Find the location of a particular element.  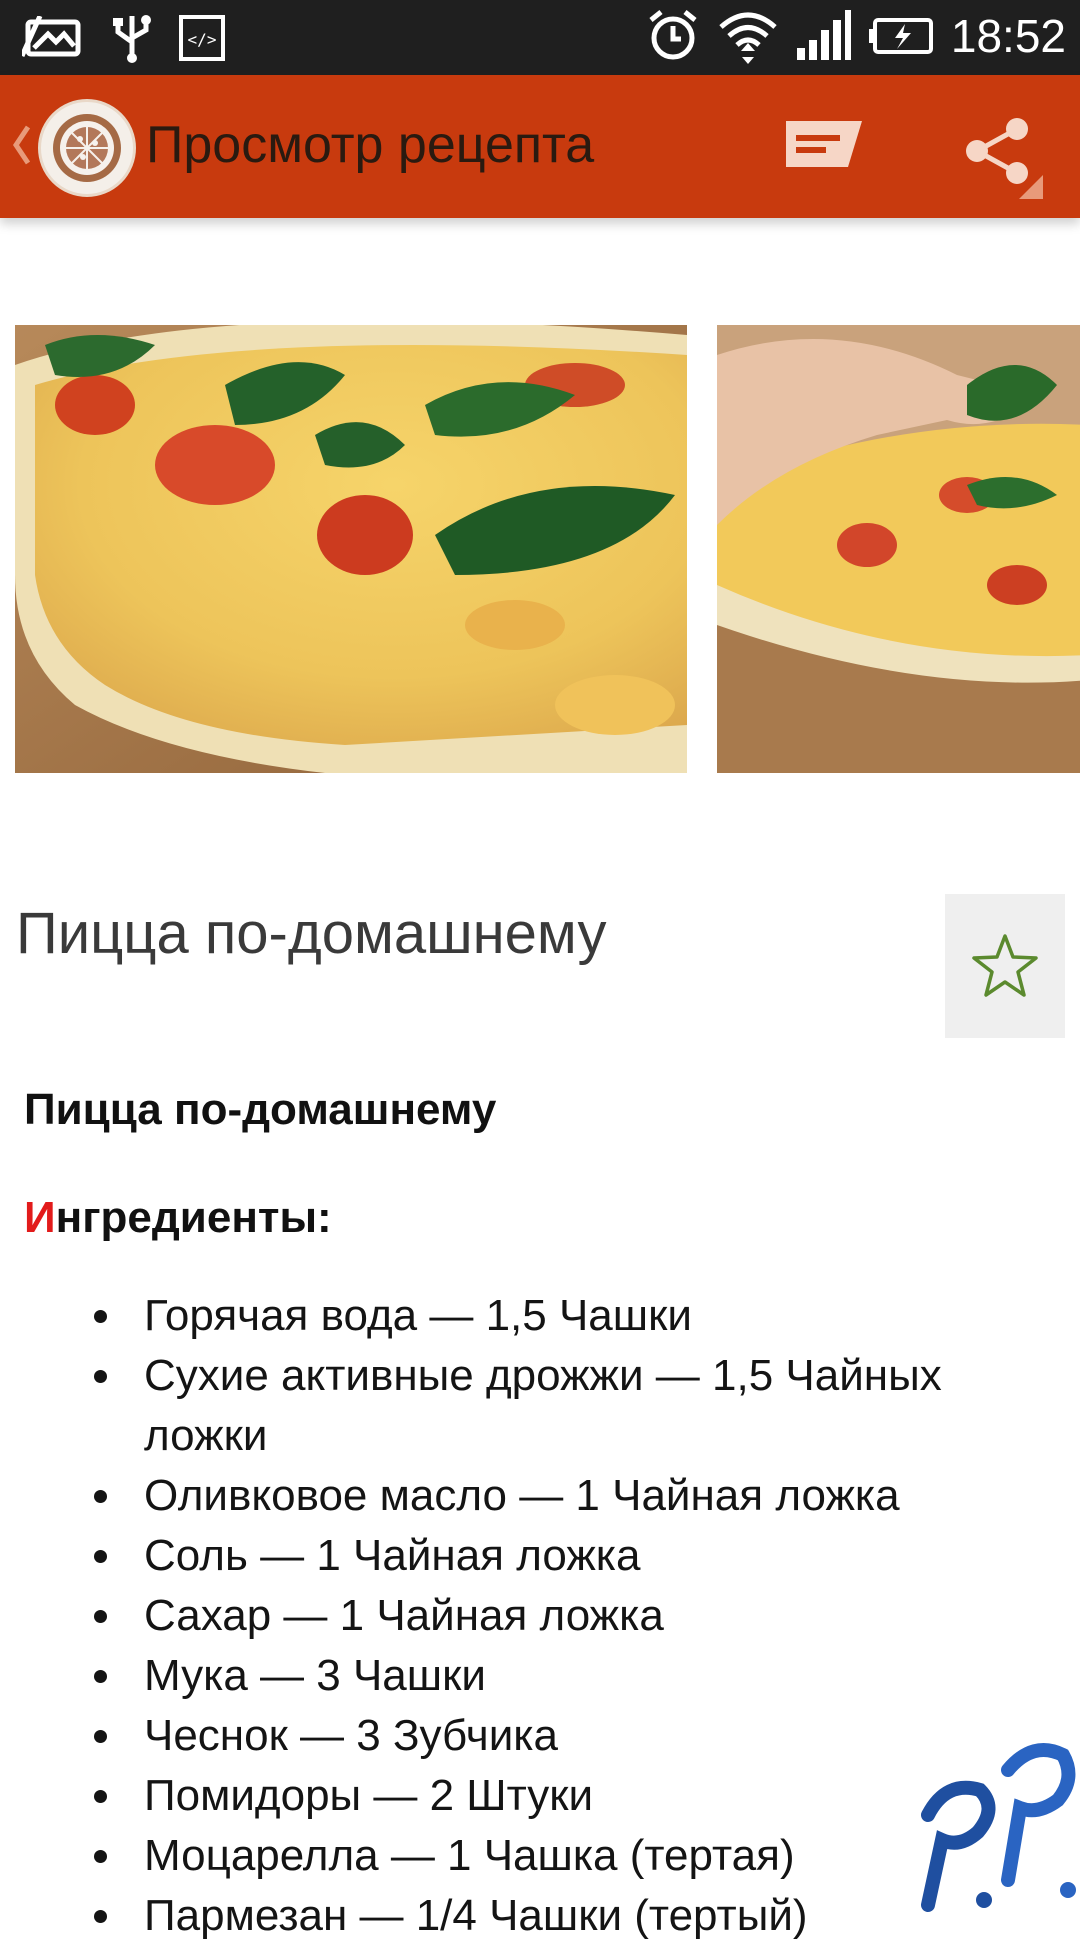

screen-title: Просмотр рецепта is located at coordinates (370, 145).